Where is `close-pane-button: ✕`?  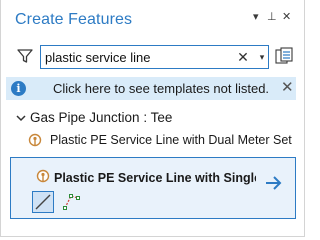
close-pane-button: ✕ is located at coordinates (286, 17).